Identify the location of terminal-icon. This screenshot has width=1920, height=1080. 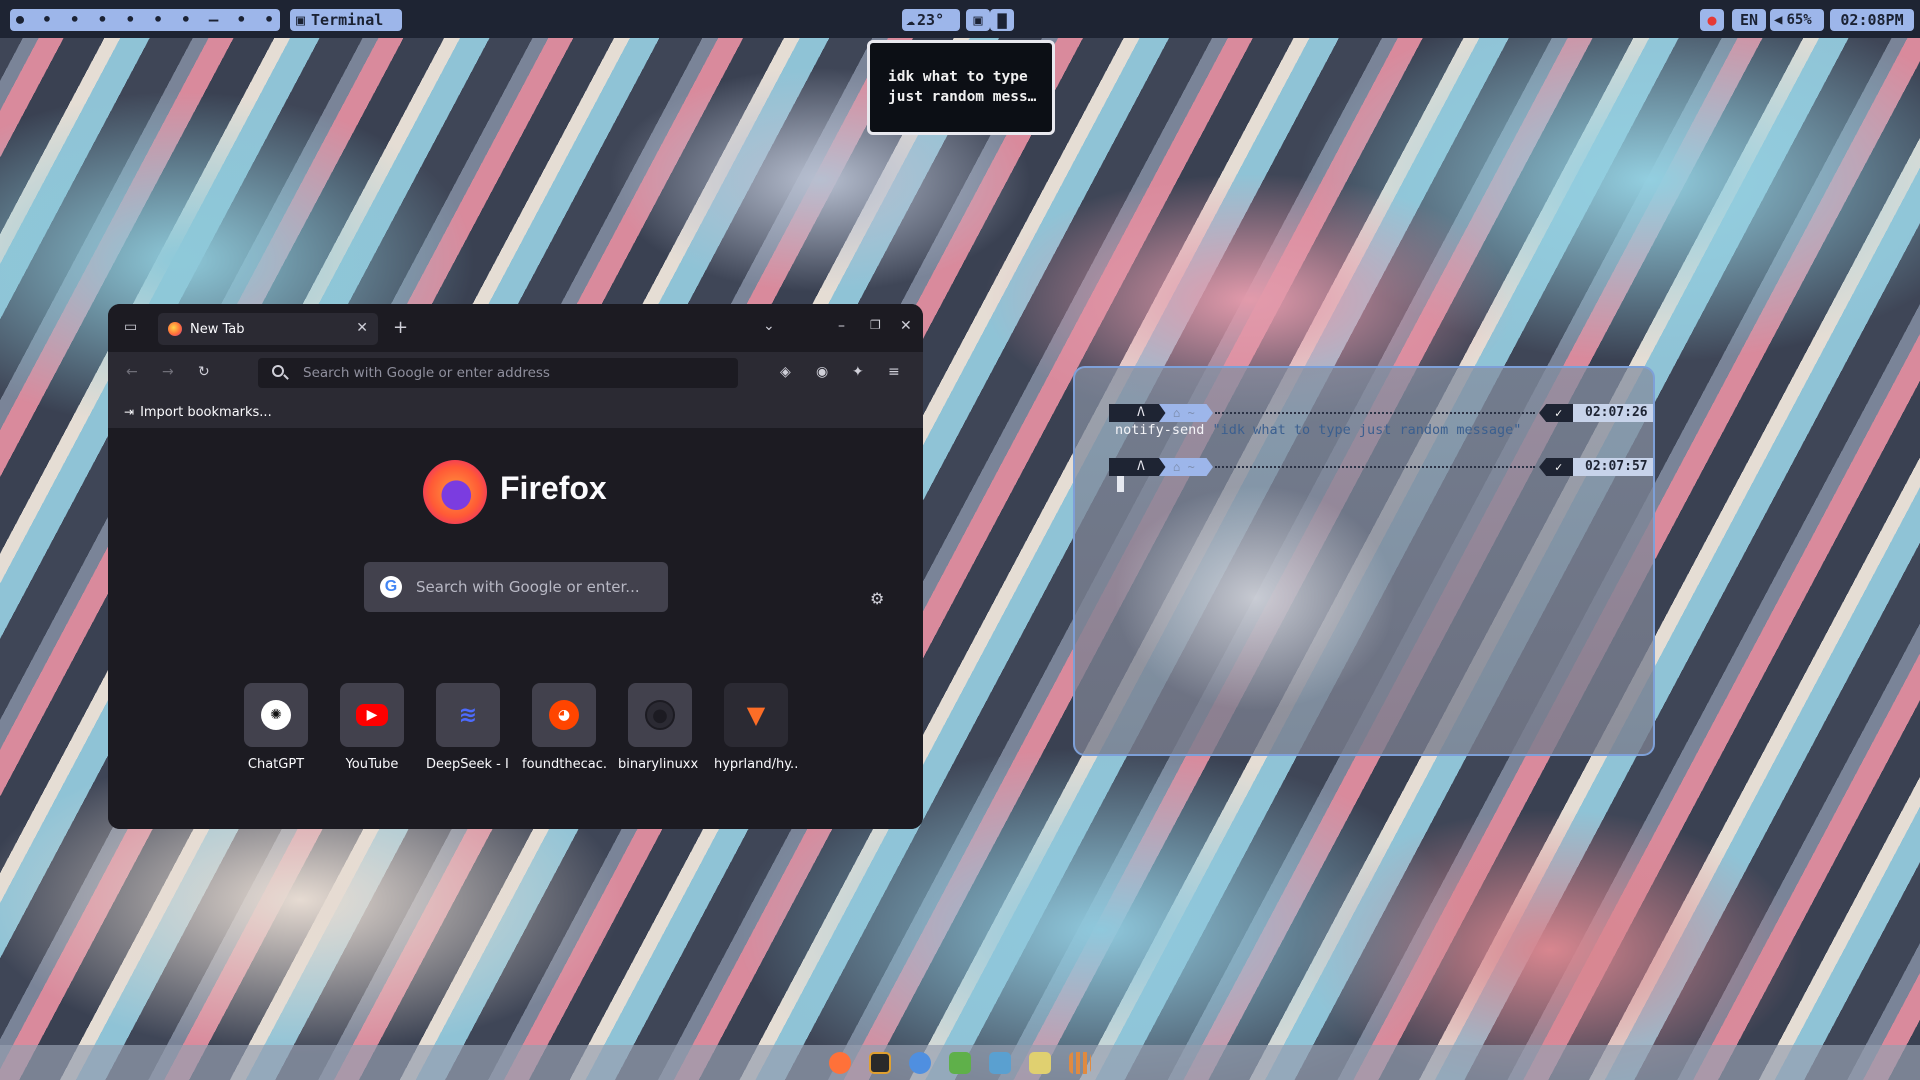
(880, 1062).